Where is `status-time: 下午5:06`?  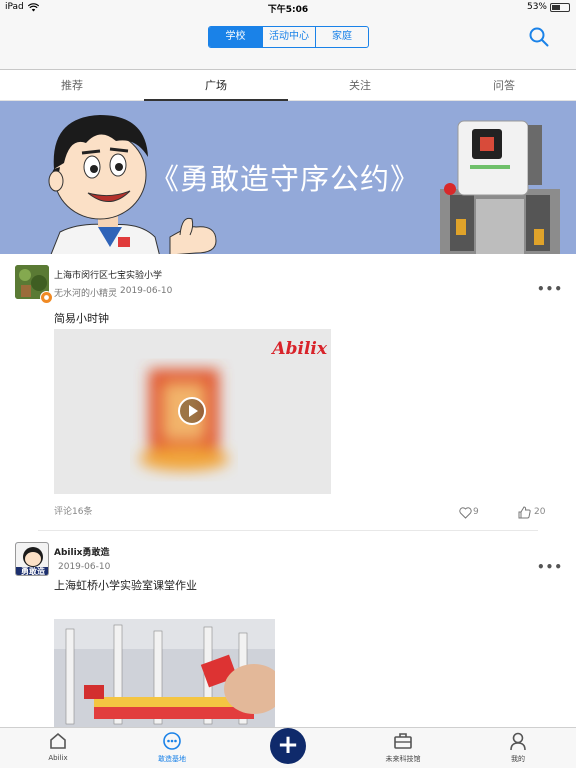
status-time: 下午5:06 is located at coordinates (288, 10).